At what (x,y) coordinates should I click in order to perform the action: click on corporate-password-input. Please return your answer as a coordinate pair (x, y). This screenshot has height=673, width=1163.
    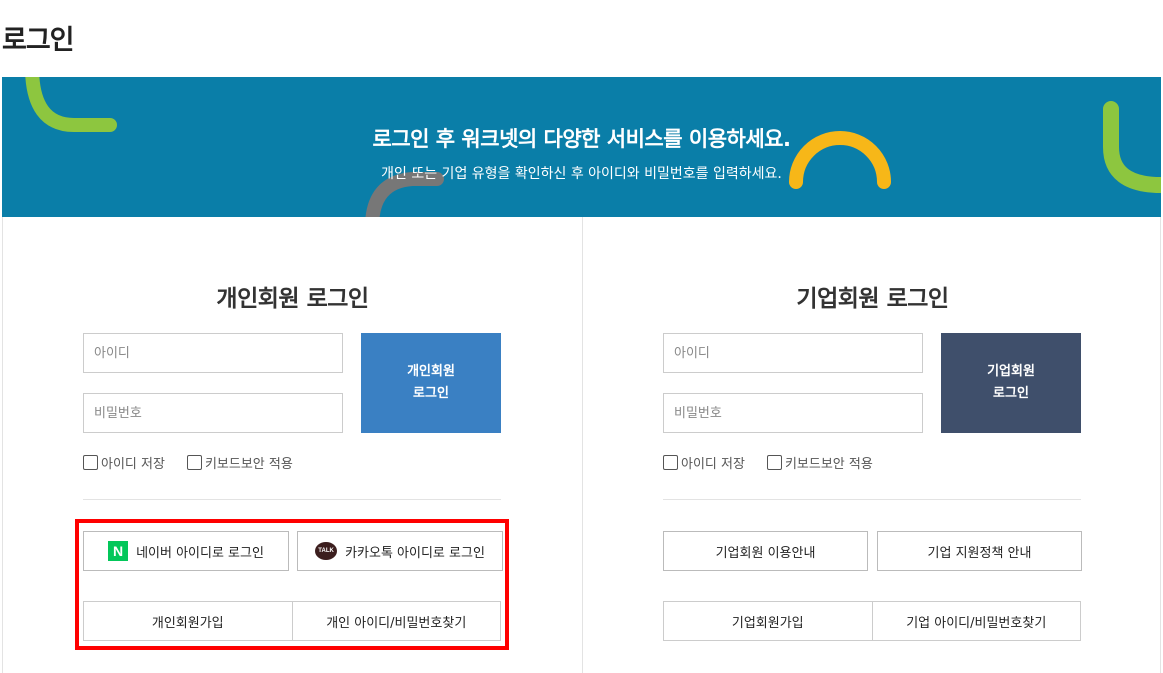
    Looking at the image, I should click on (793, 413).